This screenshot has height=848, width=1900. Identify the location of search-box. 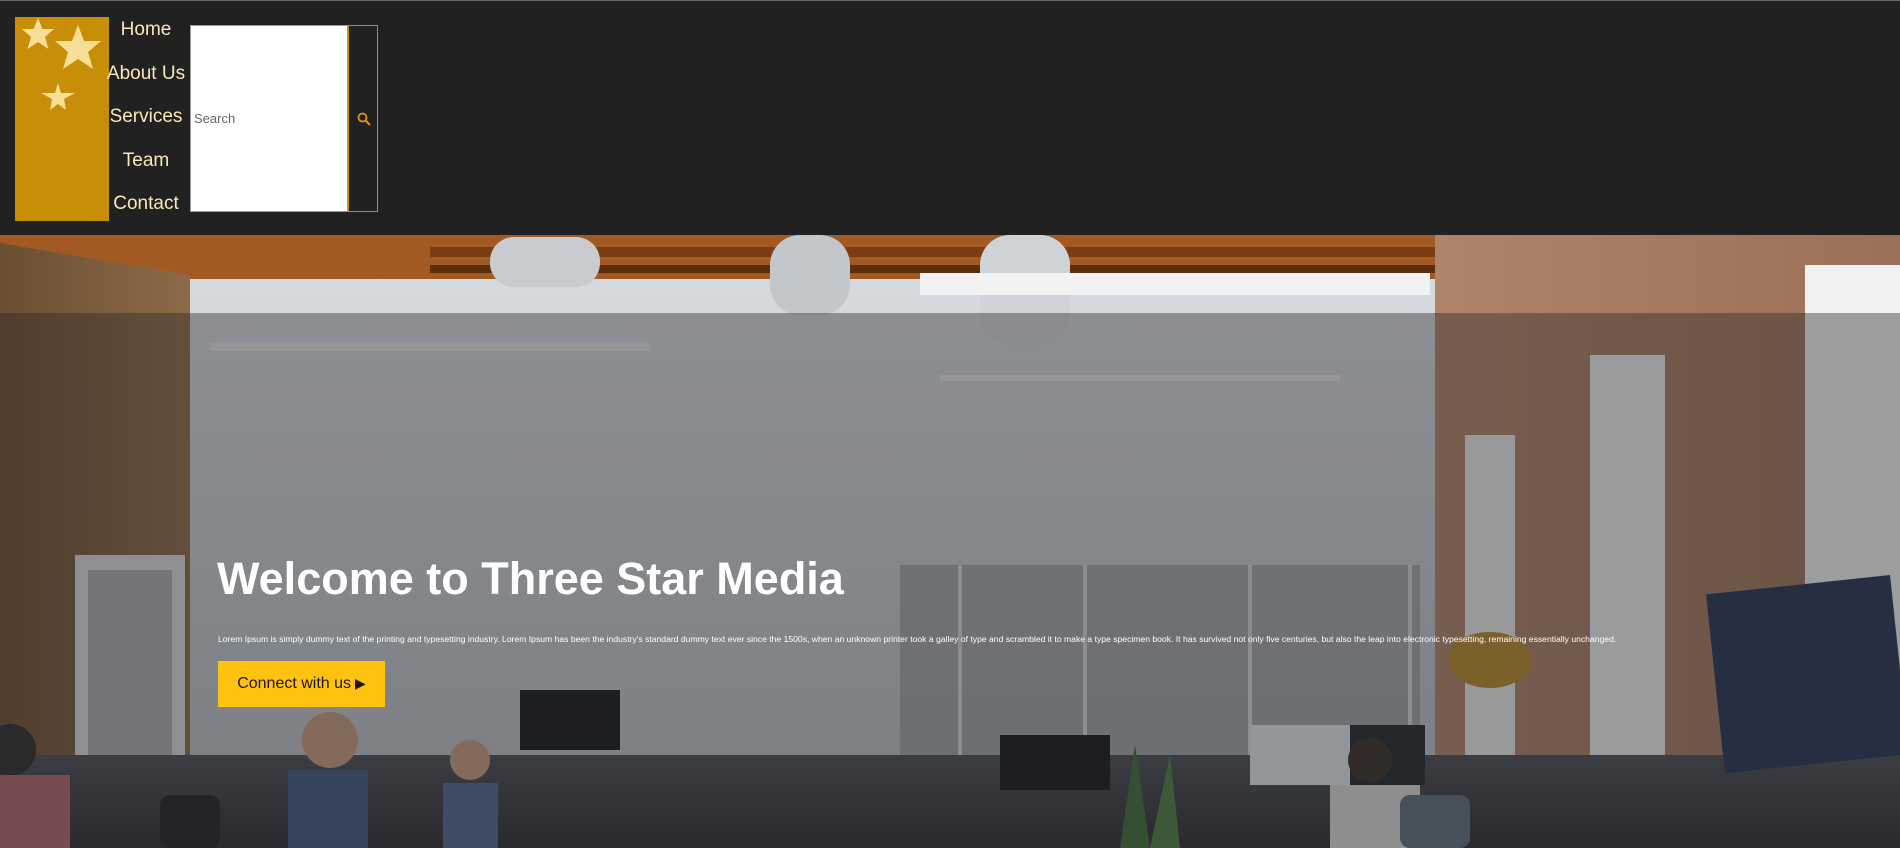
(269, 118).